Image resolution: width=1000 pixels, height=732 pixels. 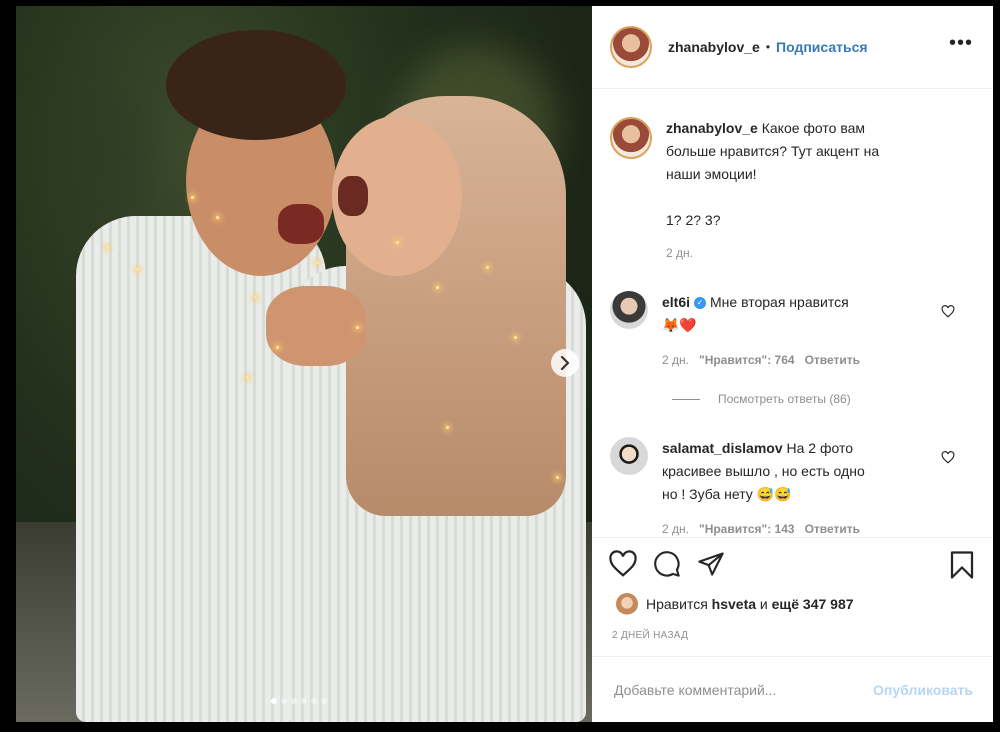 I want to click on likes-summary: Нравится hsveta и ещё 347 987, so click(x=735, y=604).